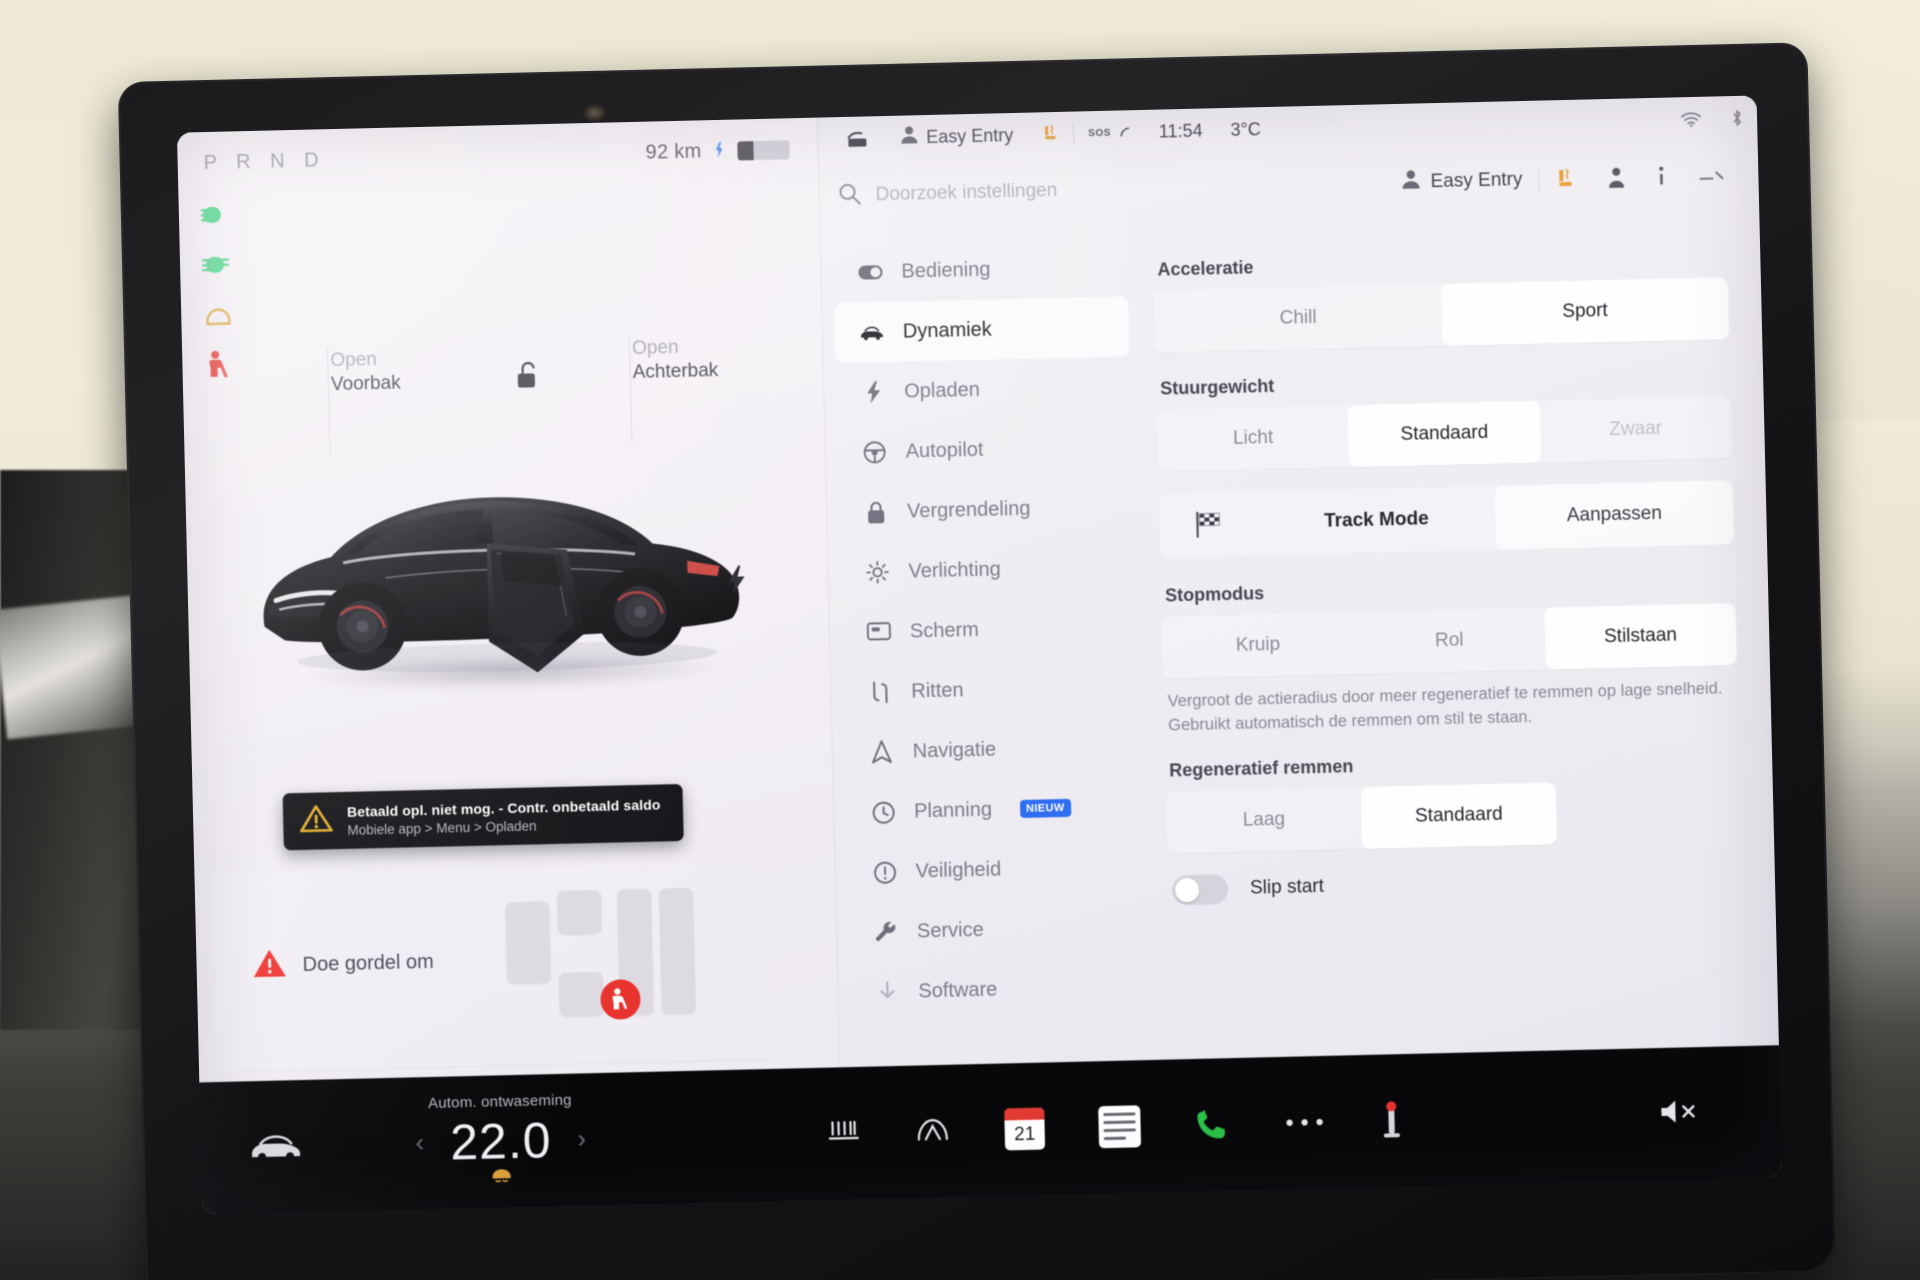  Describe the element at coordinates (419, 1142) in the screenshot. I see `chevron-left-icon: ‹` at that location.